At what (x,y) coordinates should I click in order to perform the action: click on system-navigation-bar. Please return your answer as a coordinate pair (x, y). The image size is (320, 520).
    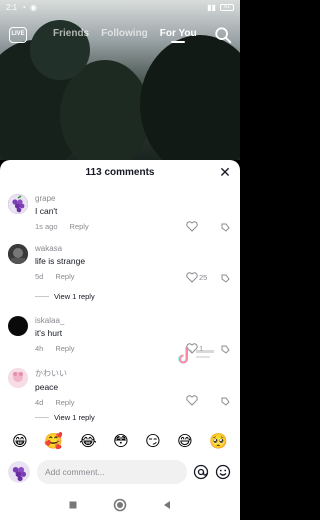
    Looking at the image, I should click on (120, 505).